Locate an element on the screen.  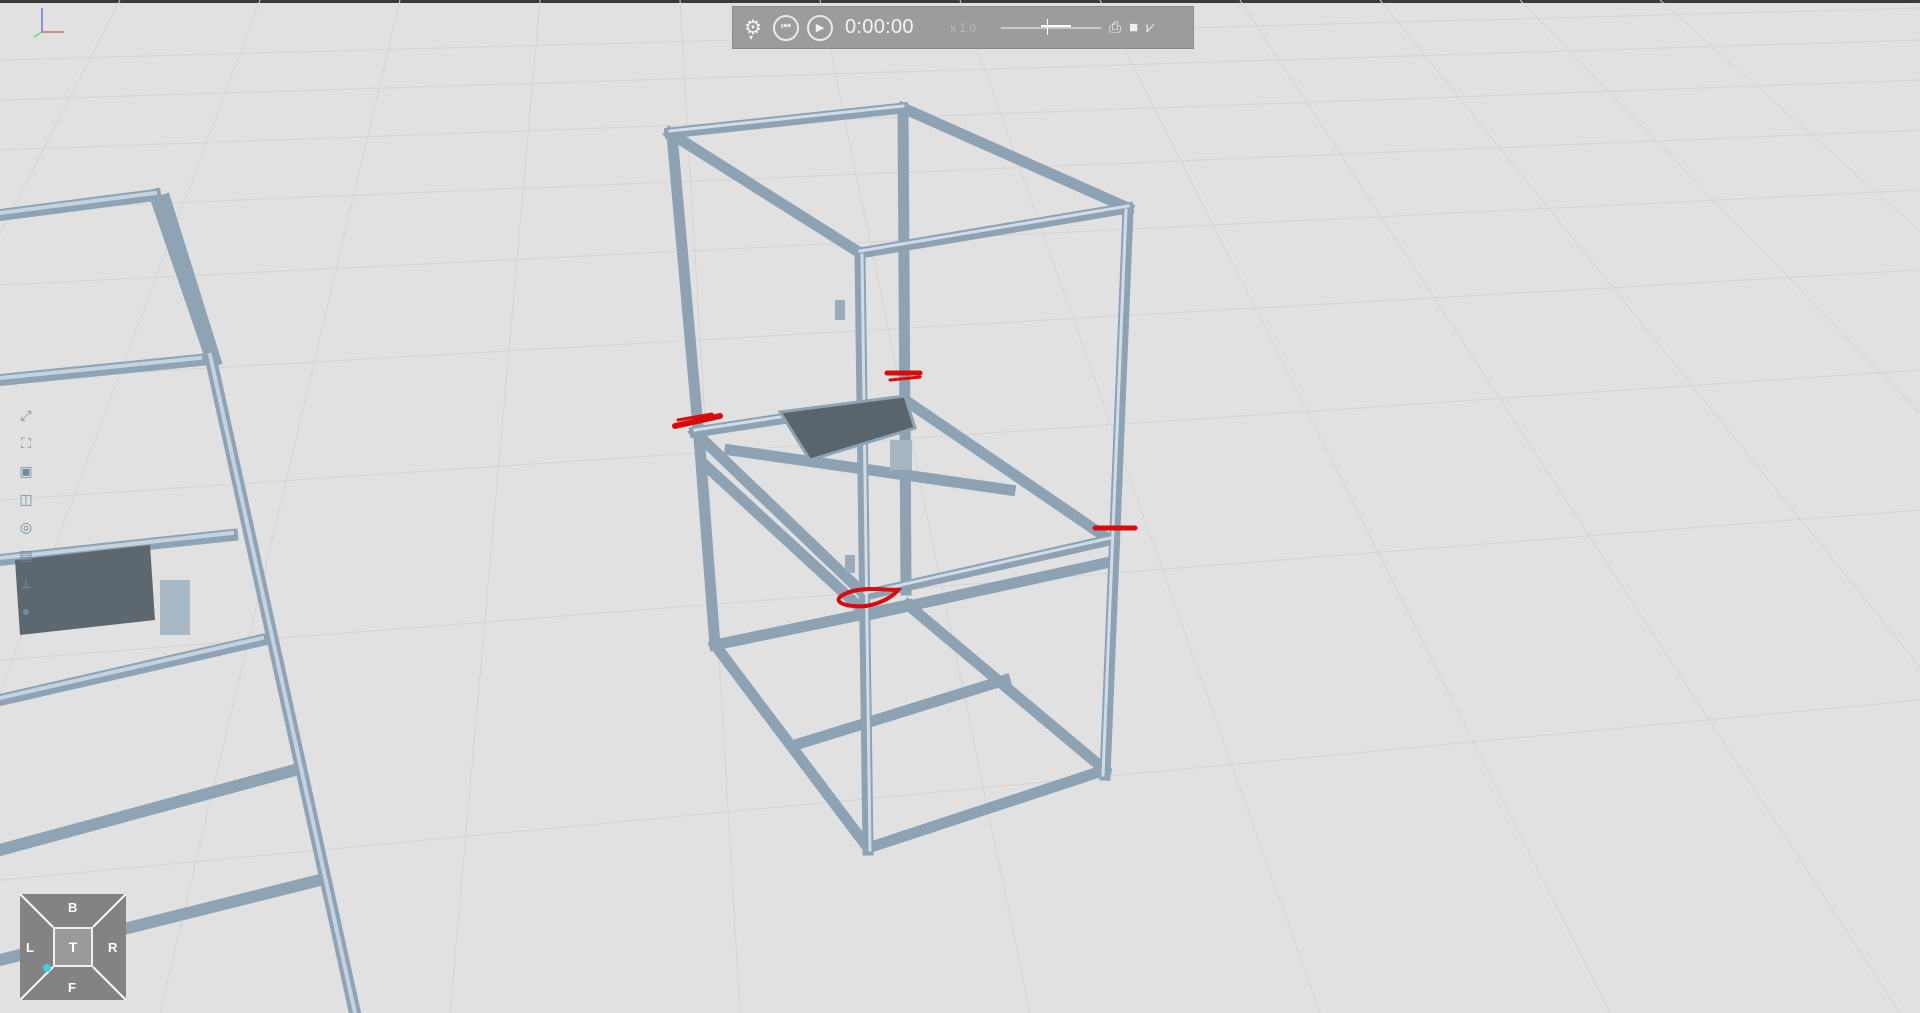
view-cube-home-dot is located at coordinates (47, 968).